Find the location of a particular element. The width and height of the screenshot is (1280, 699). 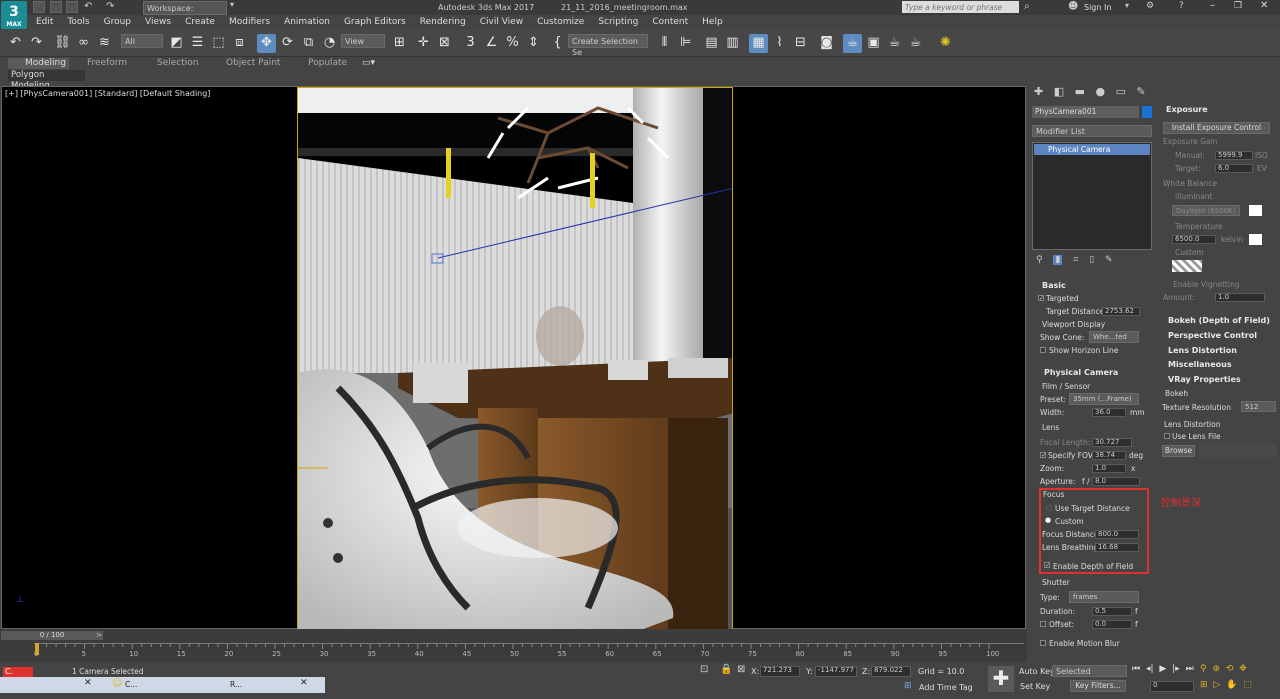

time-slider: 0 / 100 is located at coordinates (52, 635).